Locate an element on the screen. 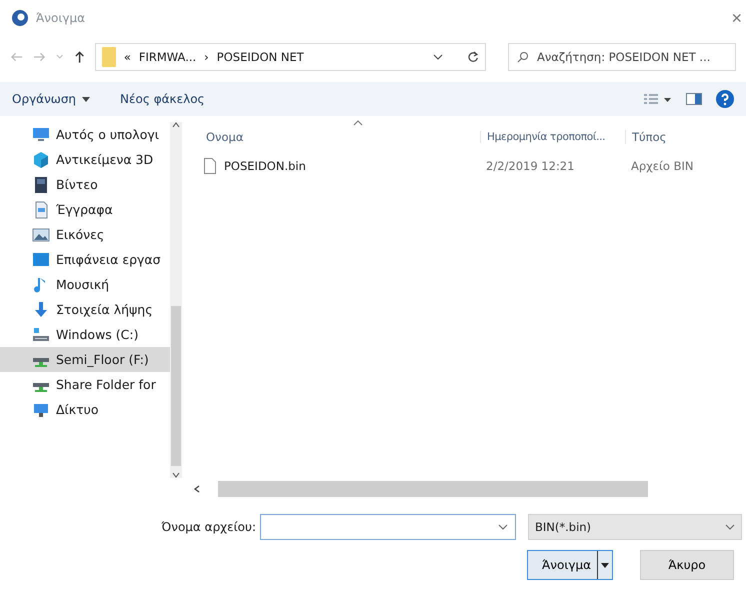  desktop-icon is located at coordinates (41, 259).